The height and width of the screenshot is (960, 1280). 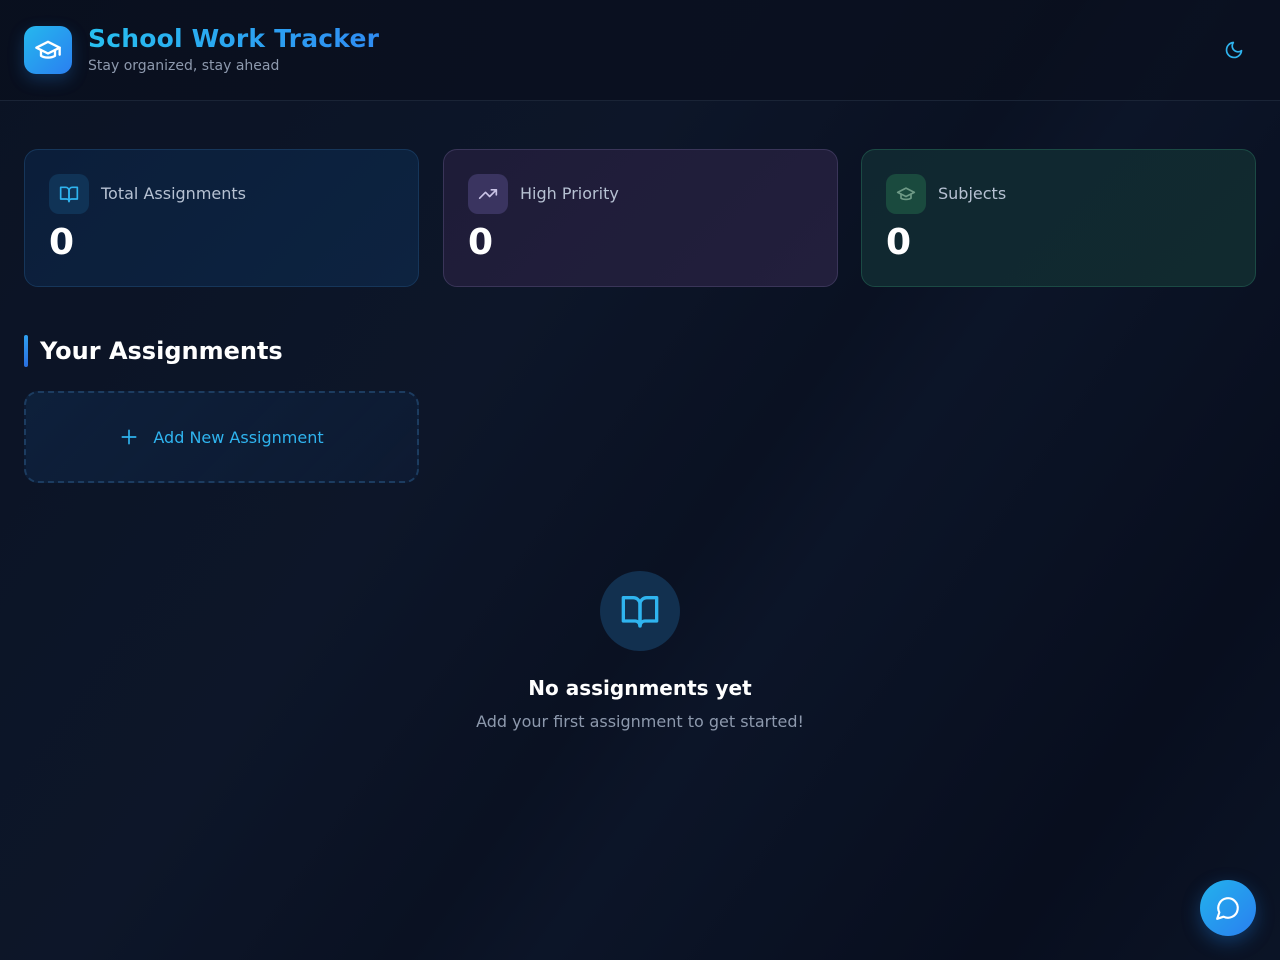 What do you see at coordinates (173, 193) in the screenshot?
I see `stat-label: Total Assignments` at bounding box center [173, 193].